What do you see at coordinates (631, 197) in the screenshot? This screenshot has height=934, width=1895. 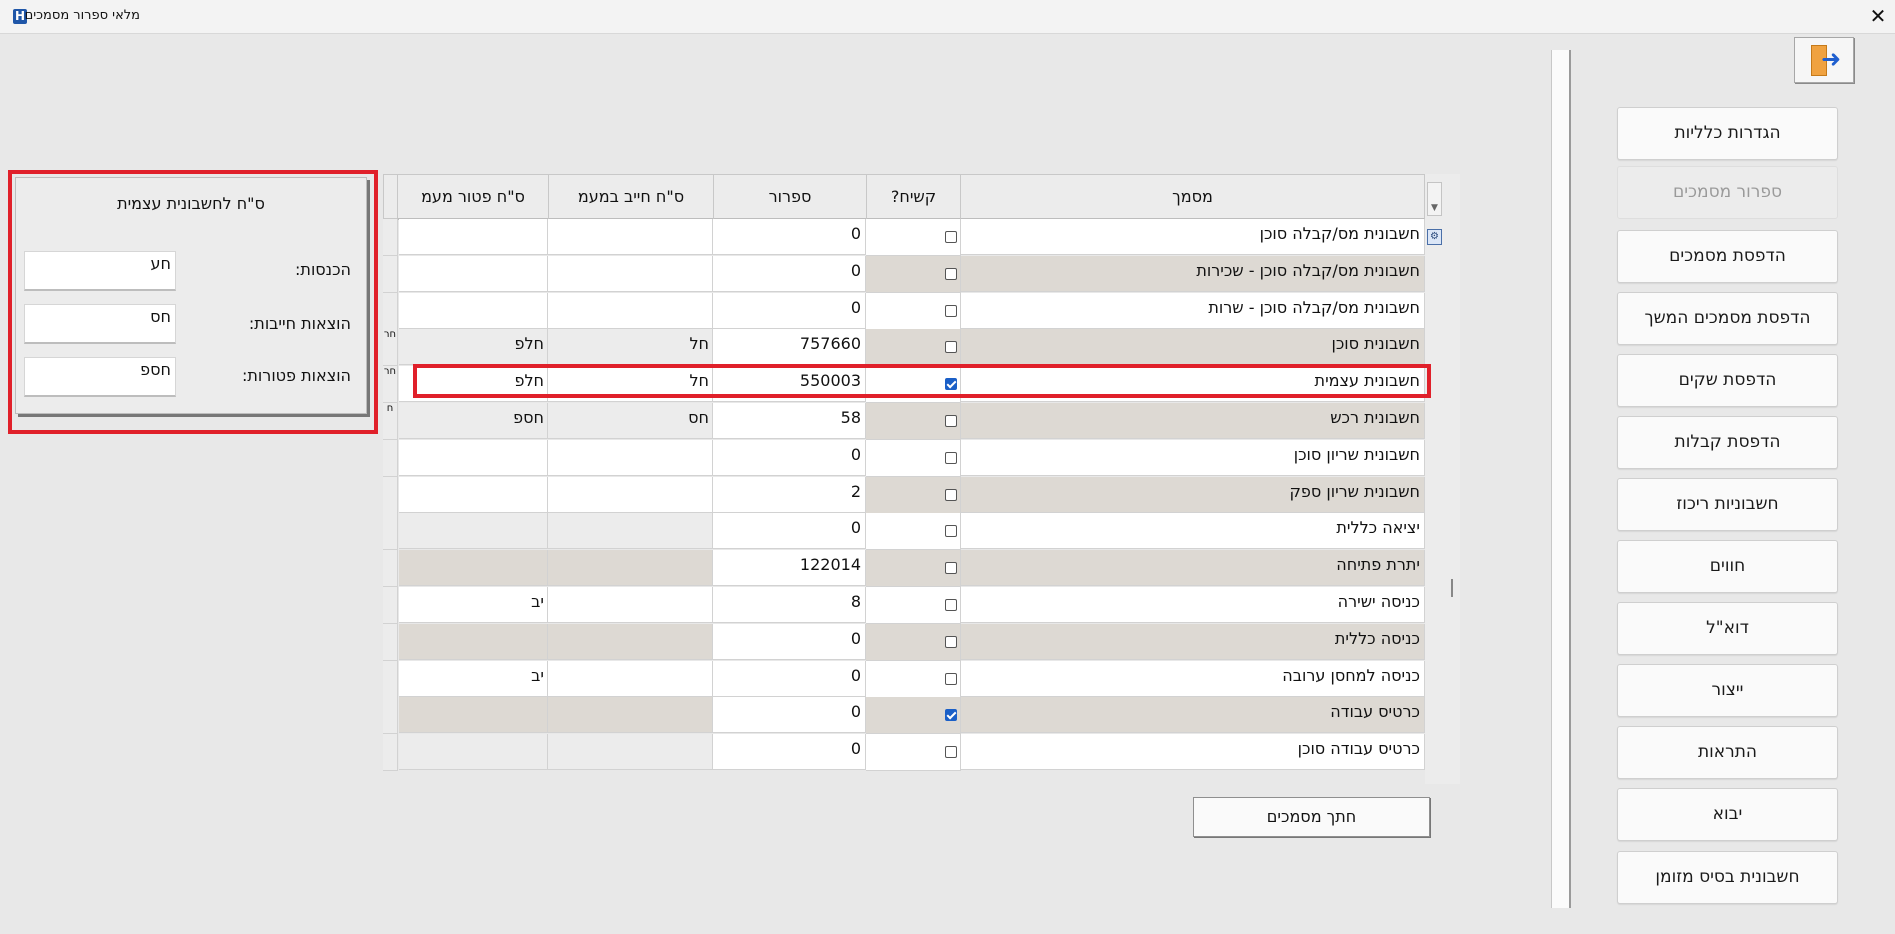 I see `header-liable: ס"ח חייב במעמ` at bounding box center [631, 197].